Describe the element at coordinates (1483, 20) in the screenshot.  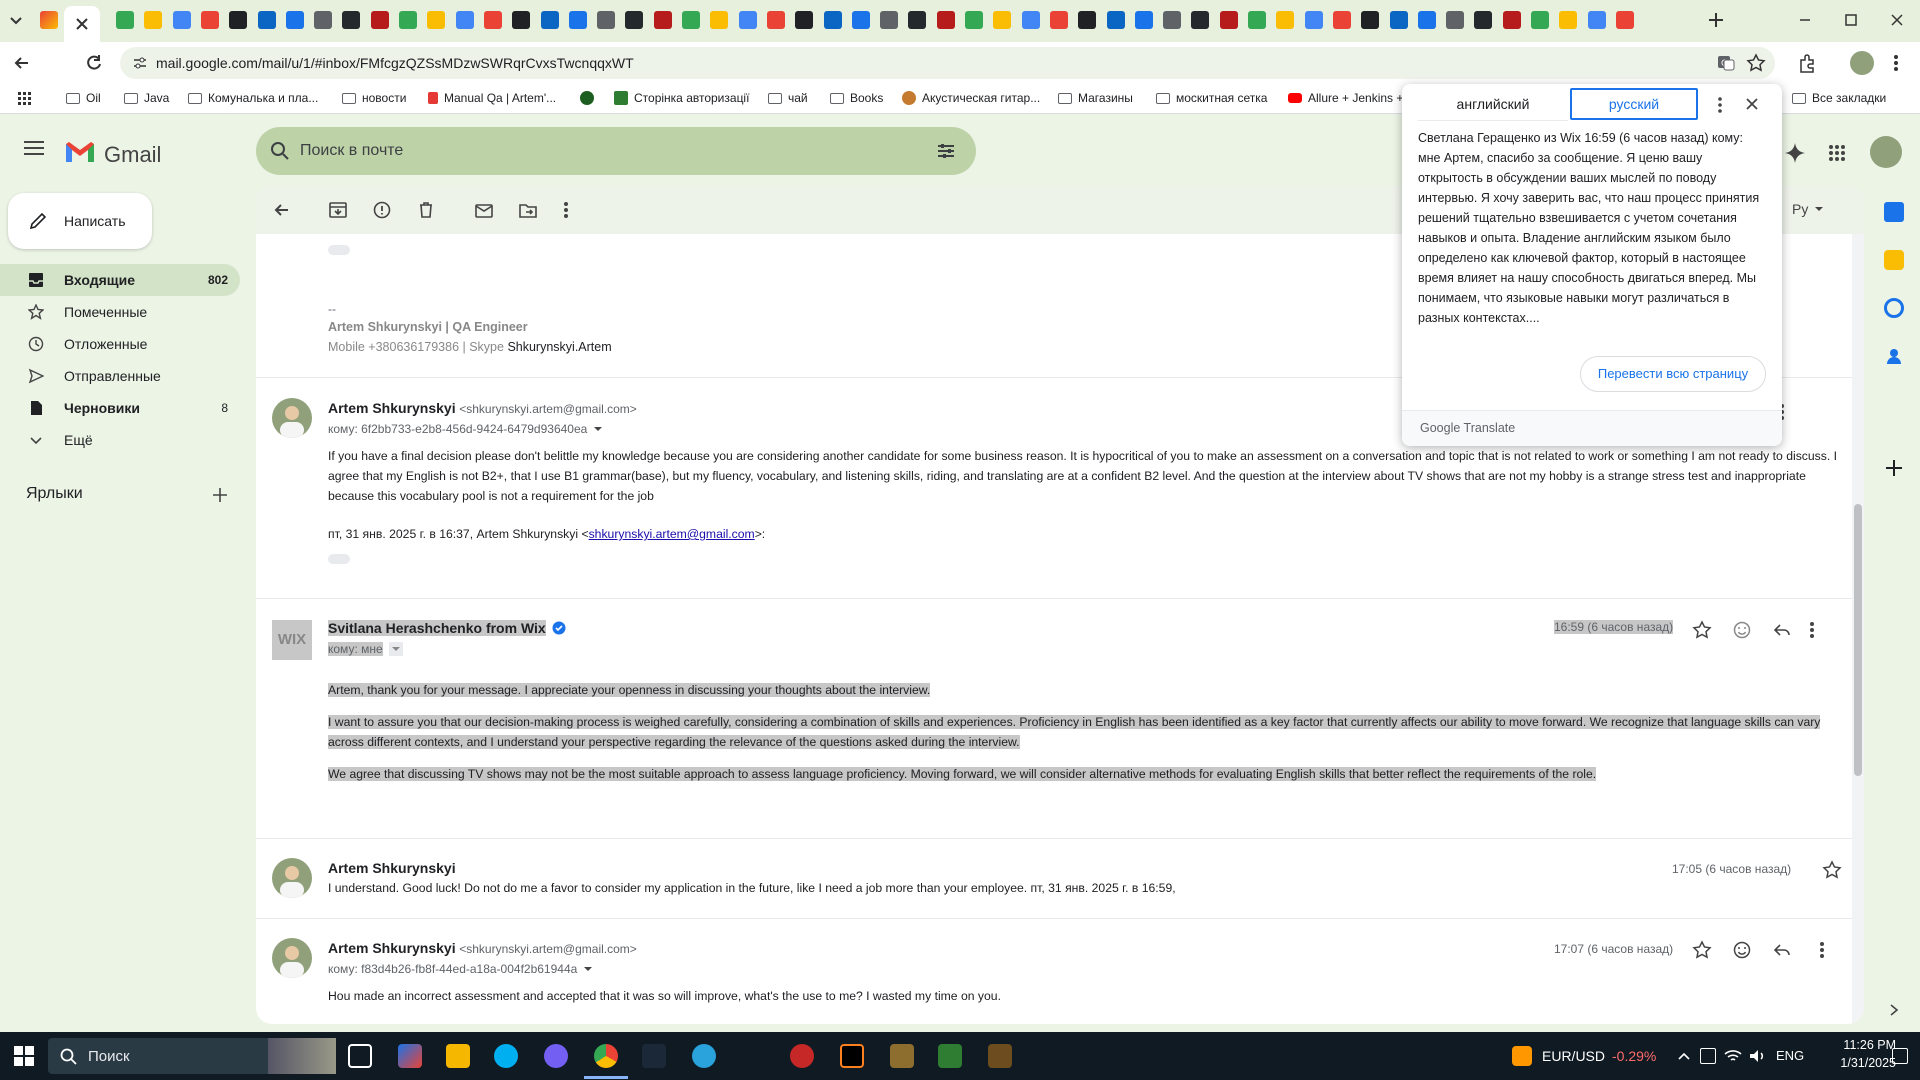
I see `canva-tab-icon` at that location.